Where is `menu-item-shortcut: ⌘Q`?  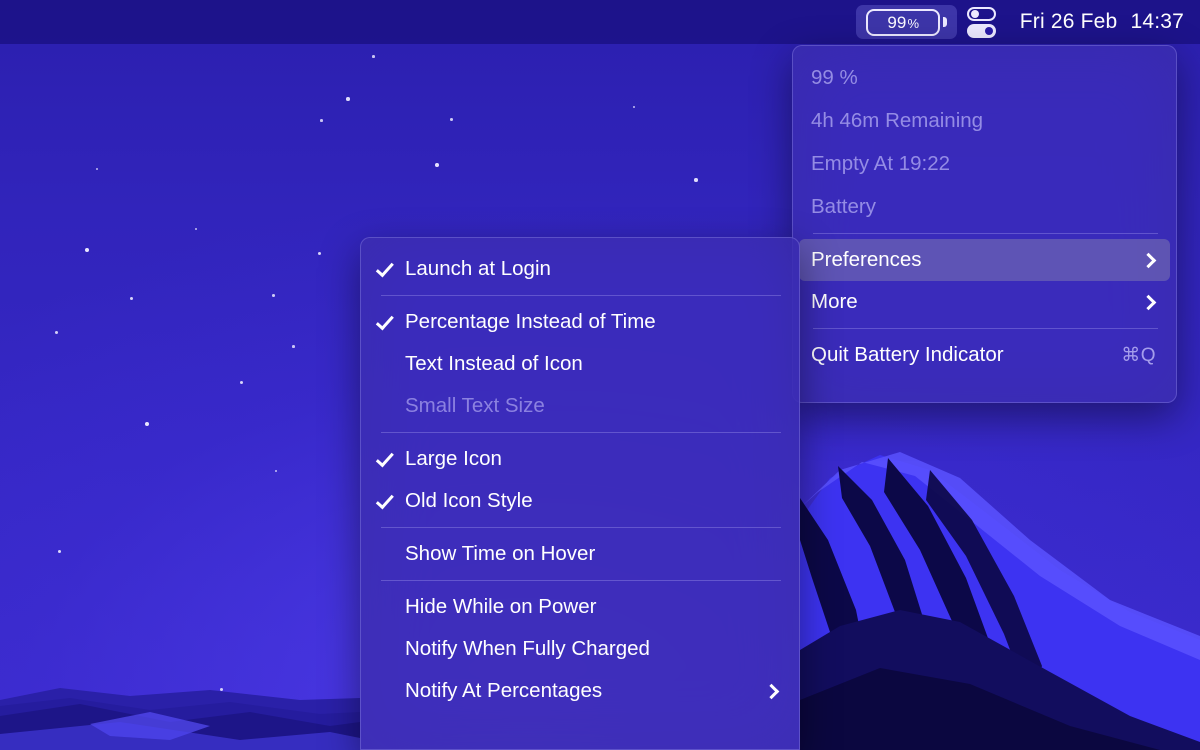
menu-item-shortcut: ⌘Q is located at coordinates (1138, 355).